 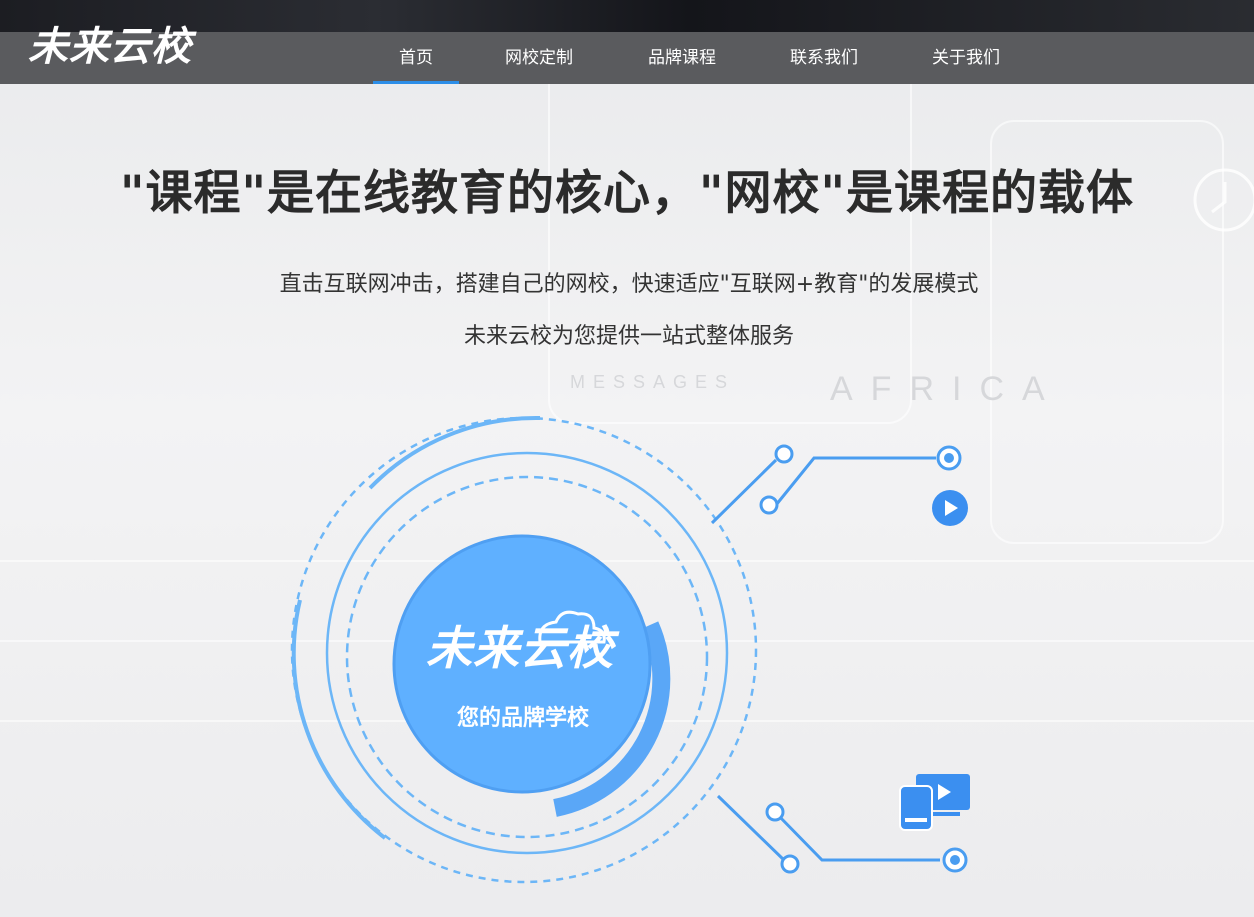 What do you see at coordinates (522, 718) in the screenshot?
I see `center-tagline: 您的品牌学校` at bounding box center [522, 718].